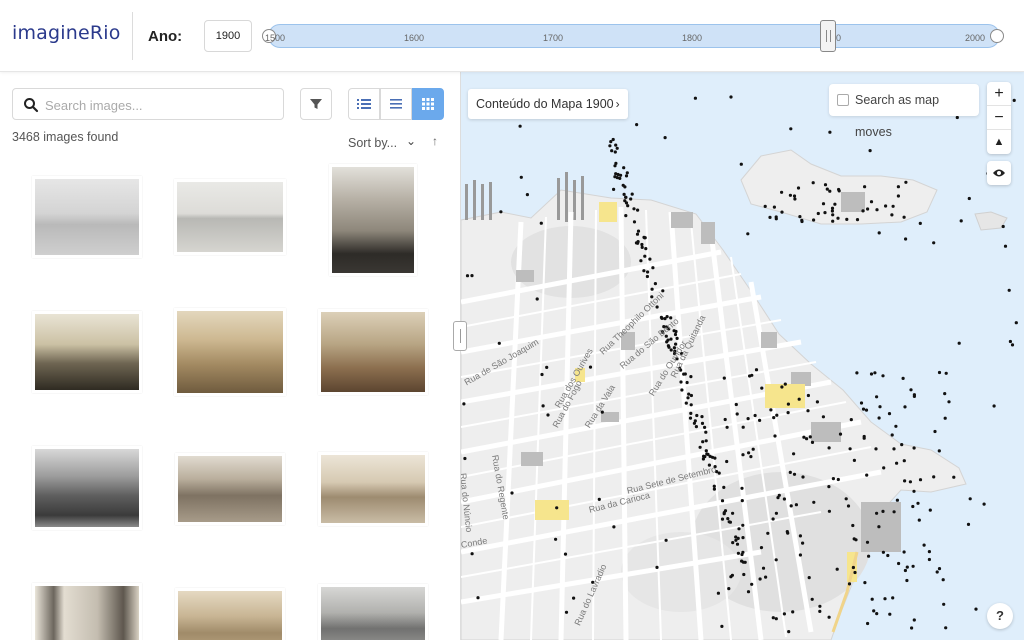 The width and height of the screenshot is (1024, 640). I want to click on visibility-button, so click(999, 173).